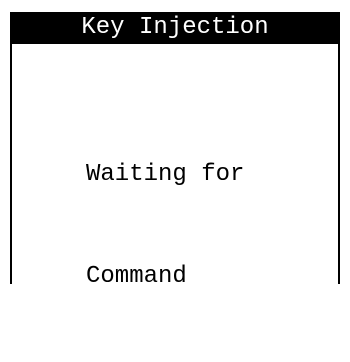  What do you see at coordinates (339, 148) in the screenshot?
I see `screen-border-right` at bounding box center [339, 148].